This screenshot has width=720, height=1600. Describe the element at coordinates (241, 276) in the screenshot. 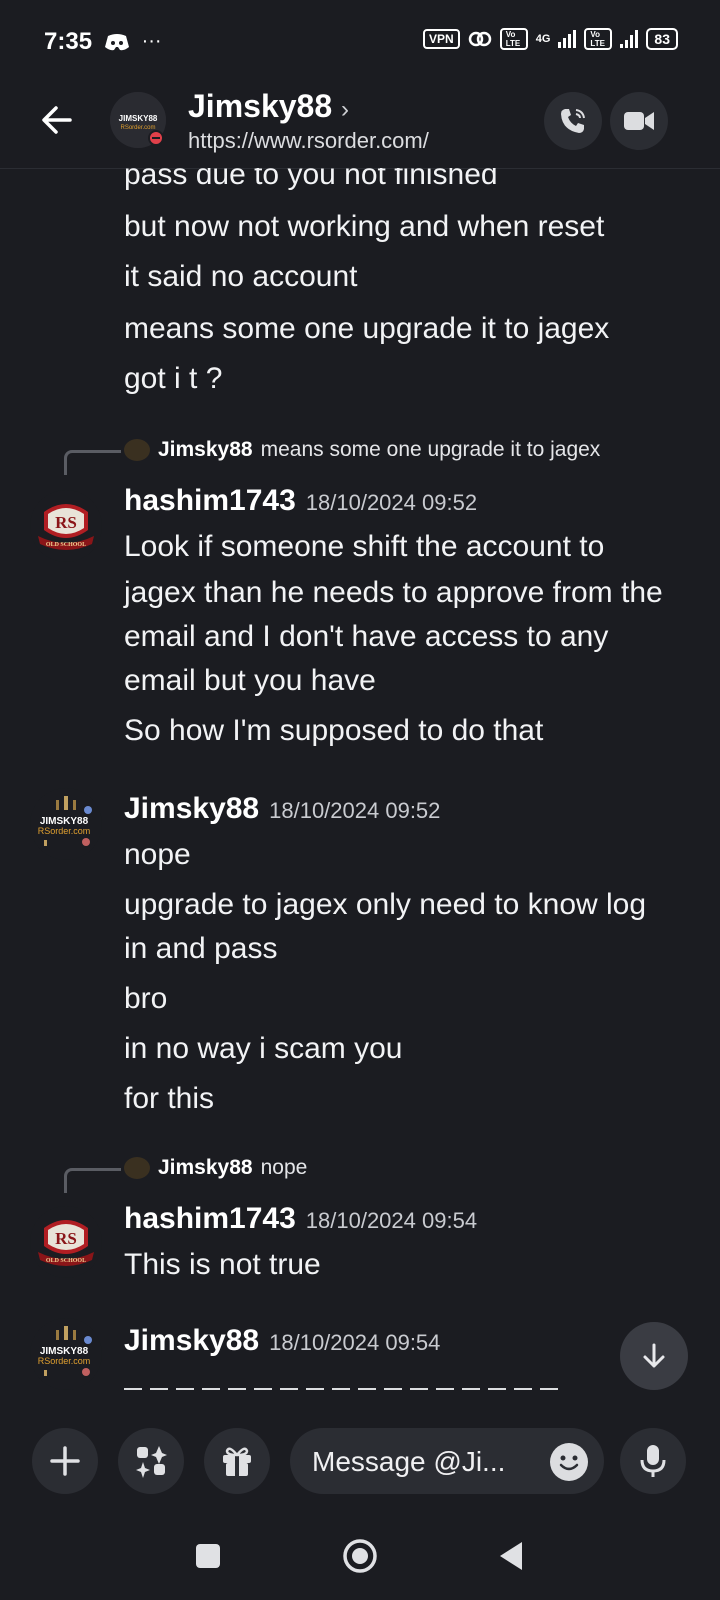

I see `message-line: it said no account` at that location.